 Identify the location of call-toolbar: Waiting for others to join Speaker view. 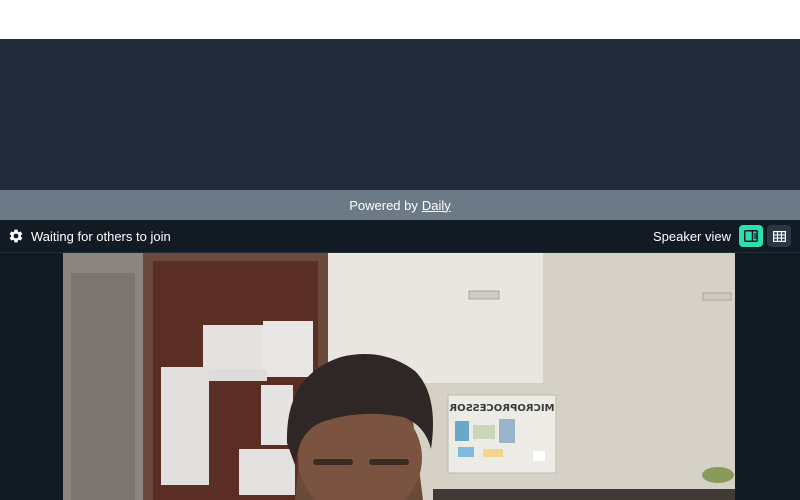
(400, 236).